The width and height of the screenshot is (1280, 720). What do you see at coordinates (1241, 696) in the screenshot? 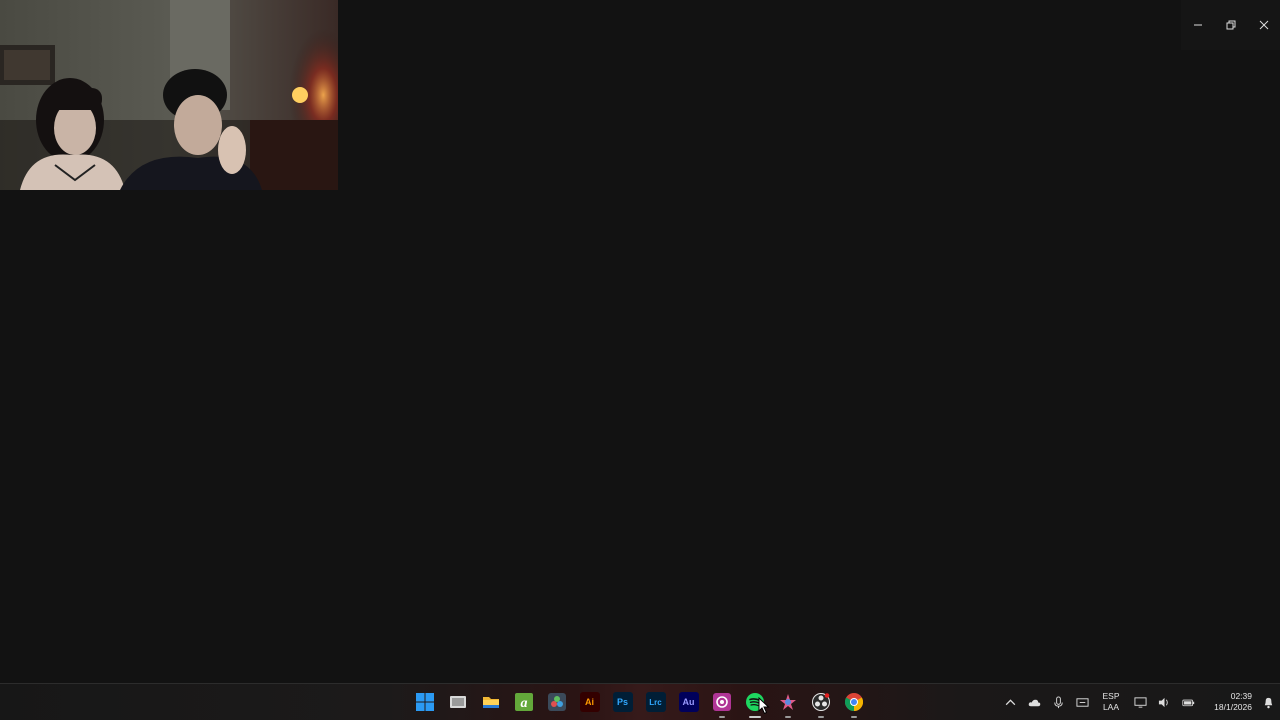
I see `clock-time: 02:39` at bounding box center [1241, 696].